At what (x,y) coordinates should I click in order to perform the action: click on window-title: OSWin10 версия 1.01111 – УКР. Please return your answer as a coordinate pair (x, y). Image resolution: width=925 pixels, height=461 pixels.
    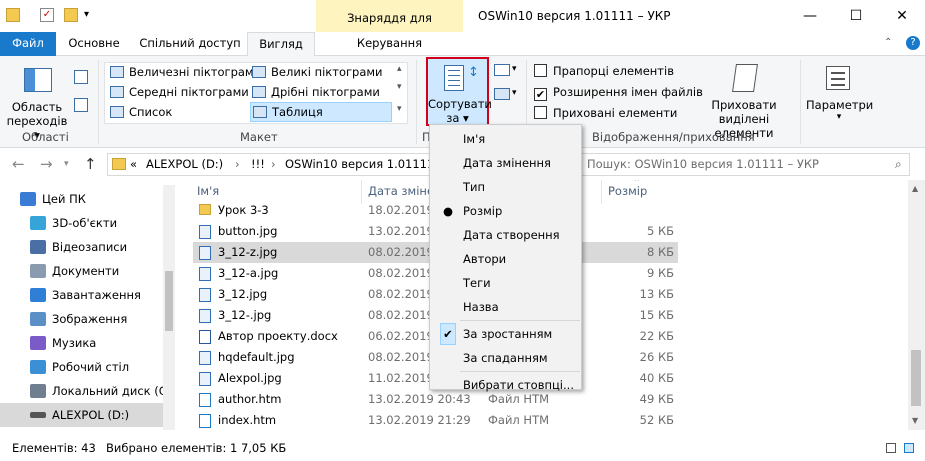
    Looking at the image, I should click on (574, 16).